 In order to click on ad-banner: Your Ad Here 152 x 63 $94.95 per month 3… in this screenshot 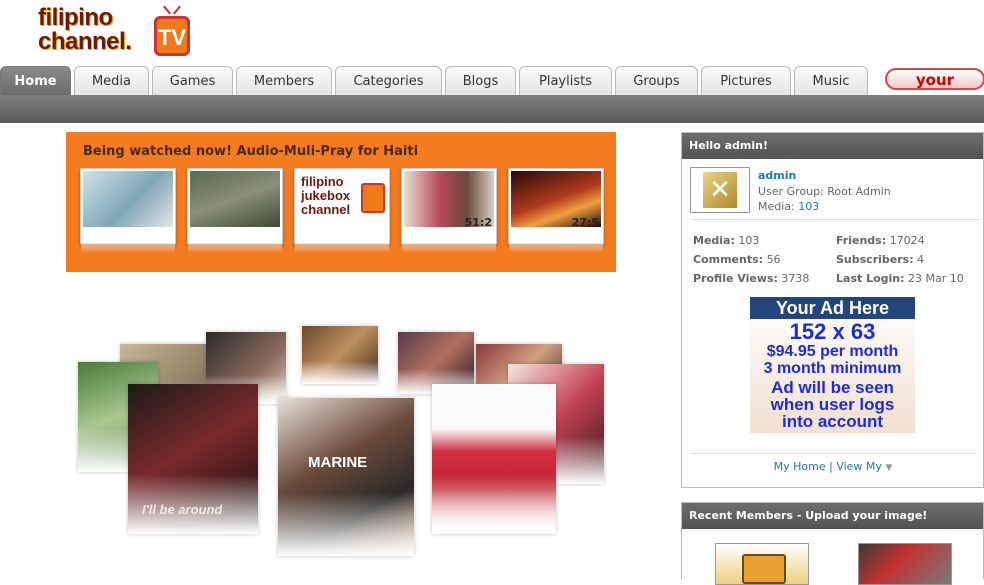, I will do `click(832, 365)`.